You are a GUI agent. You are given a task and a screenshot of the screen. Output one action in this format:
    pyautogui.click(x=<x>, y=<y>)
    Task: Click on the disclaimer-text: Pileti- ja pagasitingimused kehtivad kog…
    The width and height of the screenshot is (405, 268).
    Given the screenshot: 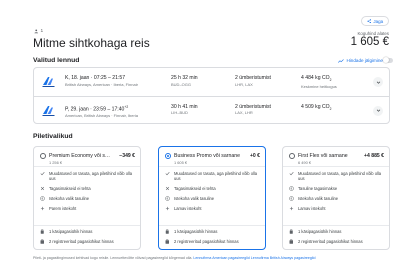 What is the action you would take?
    pyautogui.click(x=113, y=258)
    